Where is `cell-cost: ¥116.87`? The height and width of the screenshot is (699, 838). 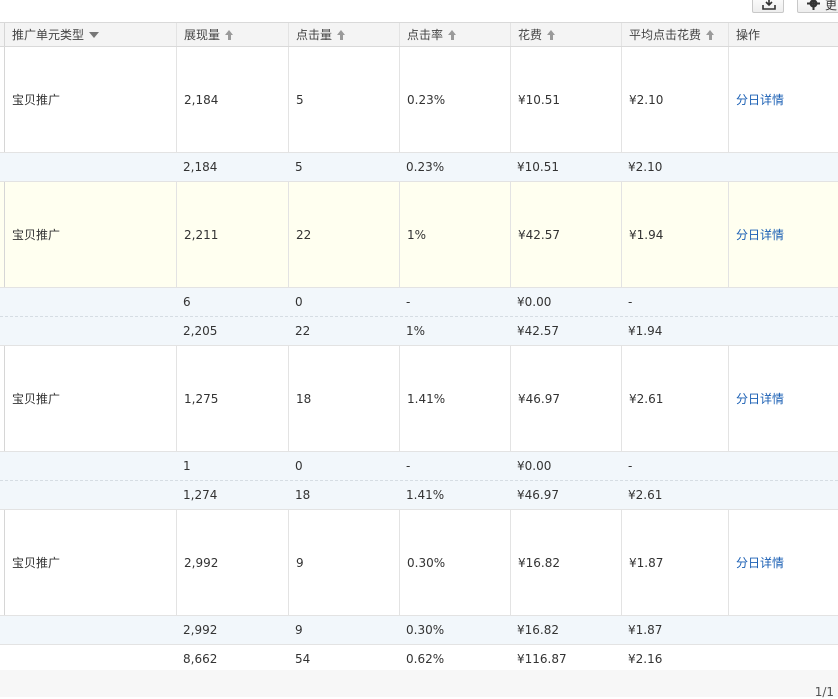
cell-cost: ¥116.87 is located at coordinates (542, 659).